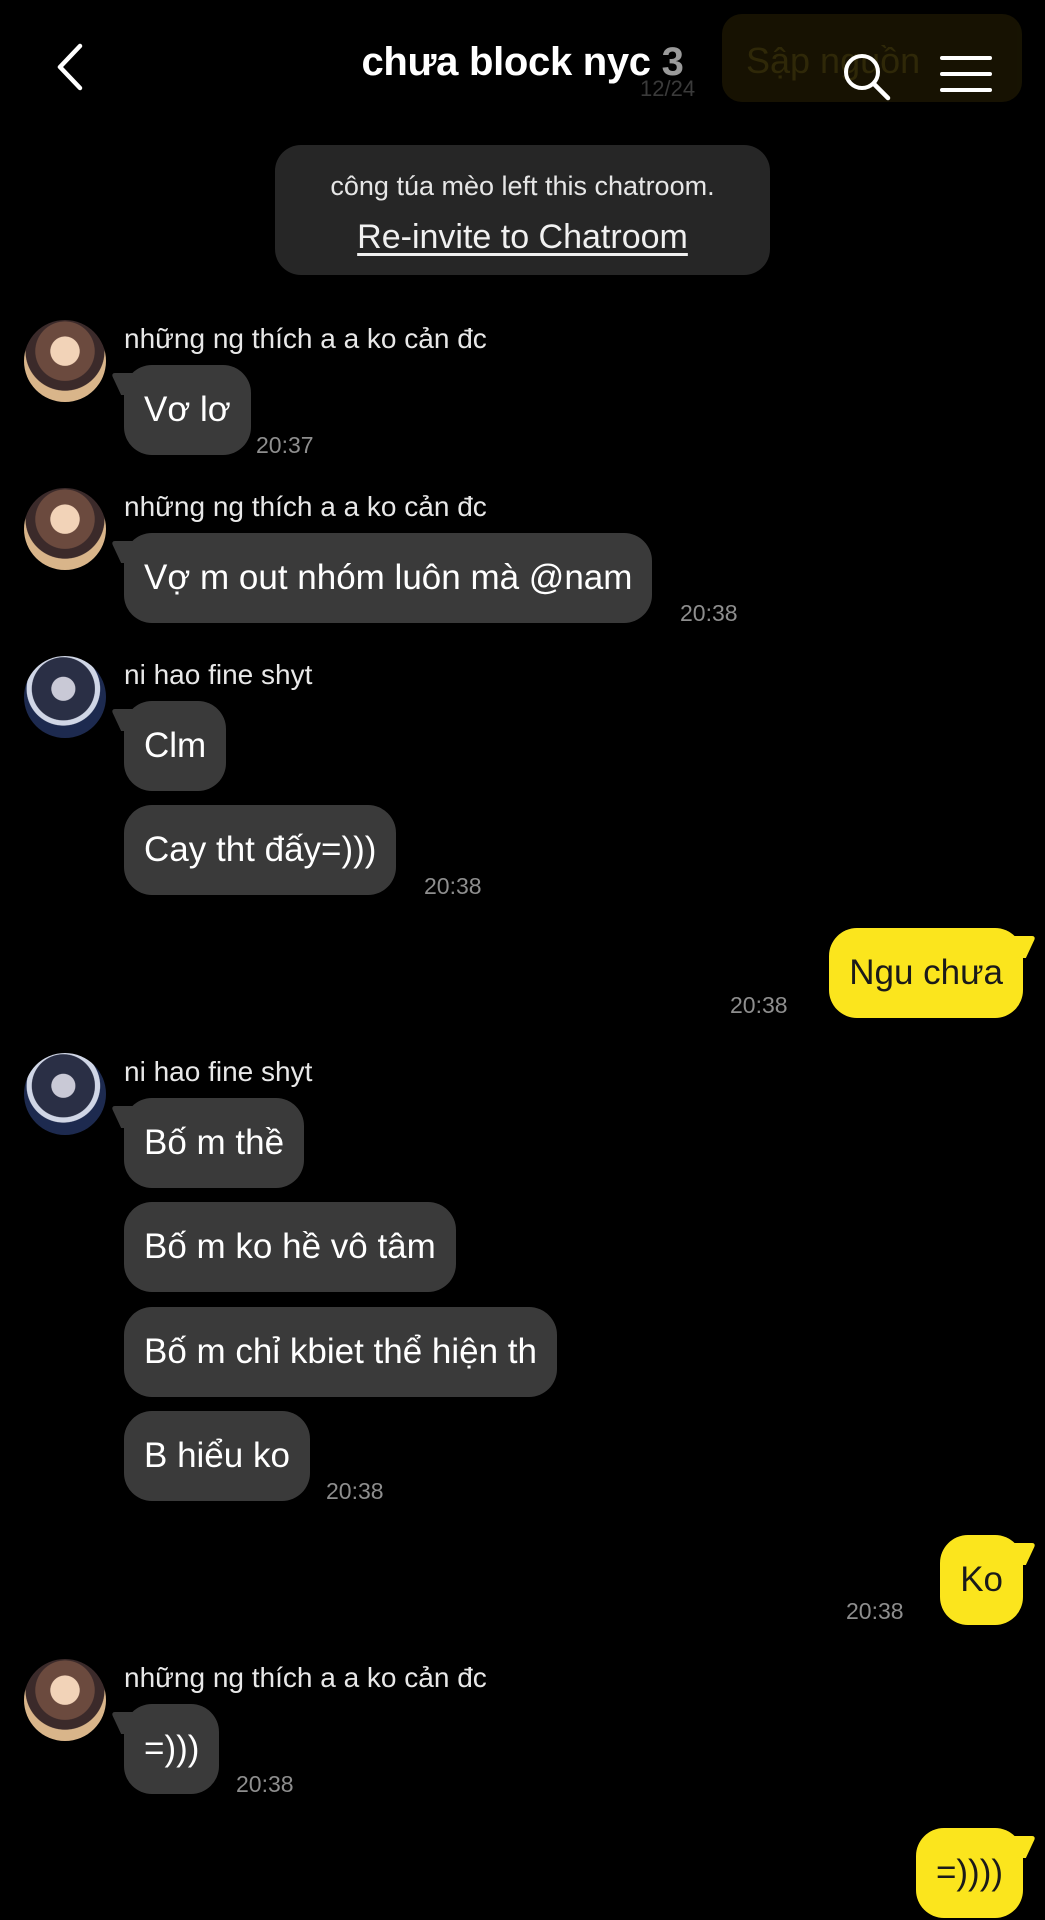 Image resolution: width=1045 pixels, height=1920 pixels. I want to click on left-chatroom-text: công túa mèo left this chatroom., so click(522, 186).